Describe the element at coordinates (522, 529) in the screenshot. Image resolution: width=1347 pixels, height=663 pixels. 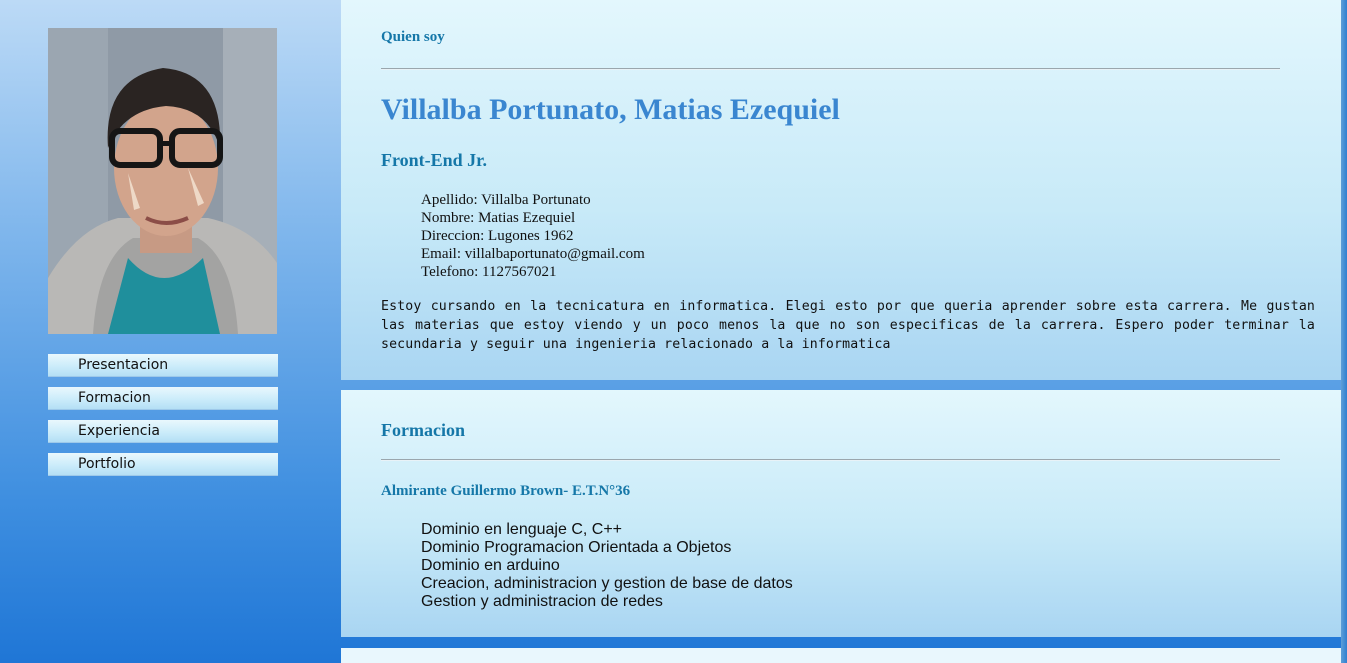
I see `skill-item: Dominio en lenguaje C, C++` at that location.